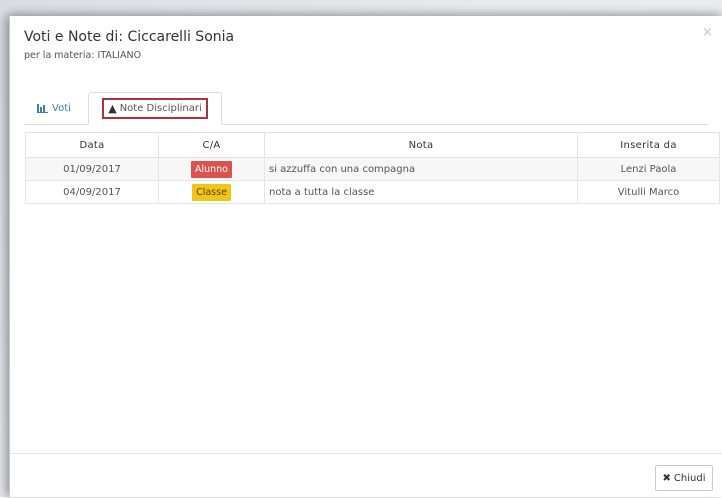 The height and width of the screenshot is (498, 722). I want to click on column-header-inserita-da: Inserita da, so click(648, 145).